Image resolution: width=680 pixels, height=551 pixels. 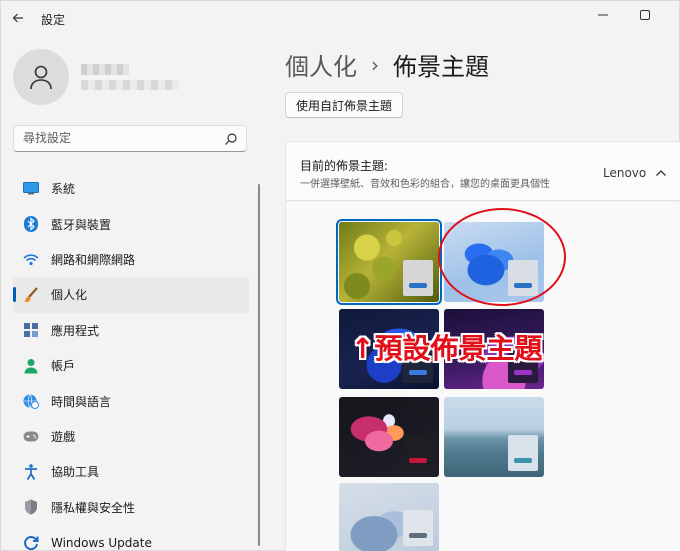 What do you see at coordinates (131, 471) in the screenshot?
I see `sidebar-item-accessibility: 協助工具` at bounding box center [131, 471].